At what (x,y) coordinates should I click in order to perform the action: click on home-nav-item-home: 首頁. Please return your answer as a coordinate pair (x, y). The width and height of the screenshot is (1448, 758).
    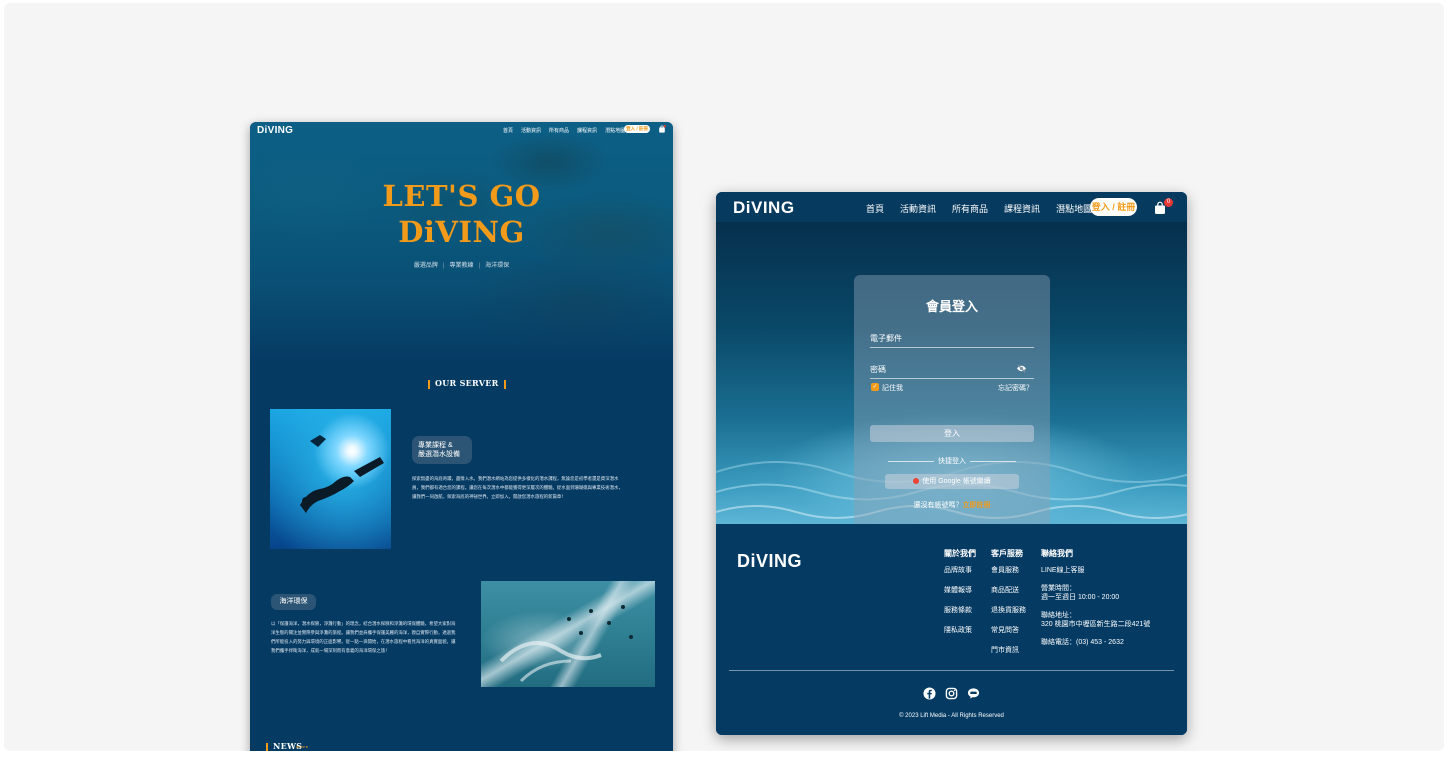
    Looking at the image, I should click on (508, 130).